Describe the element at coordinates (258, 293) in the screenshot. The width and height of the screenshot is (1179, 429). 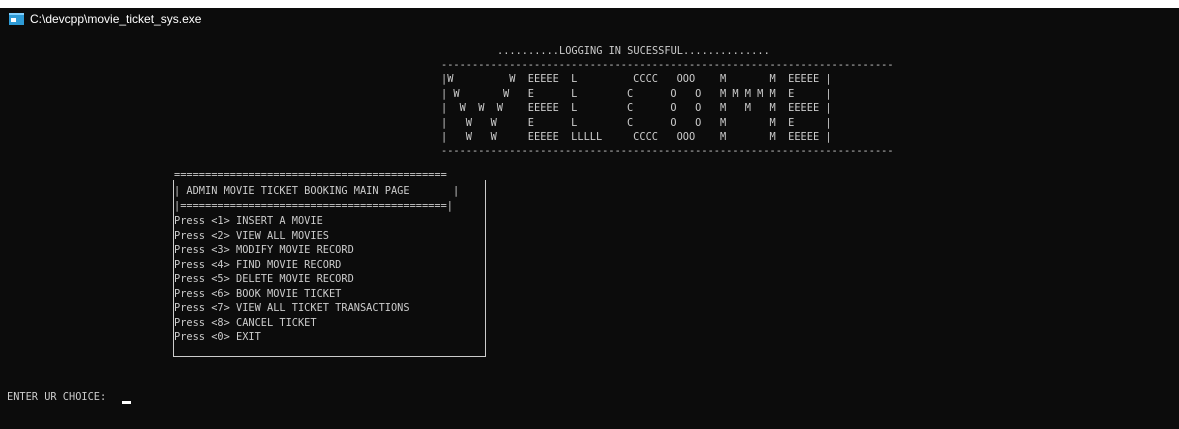
I see `menu-item-book-ticket: Press <6> BOOK MOVIE TICKET` at that location.